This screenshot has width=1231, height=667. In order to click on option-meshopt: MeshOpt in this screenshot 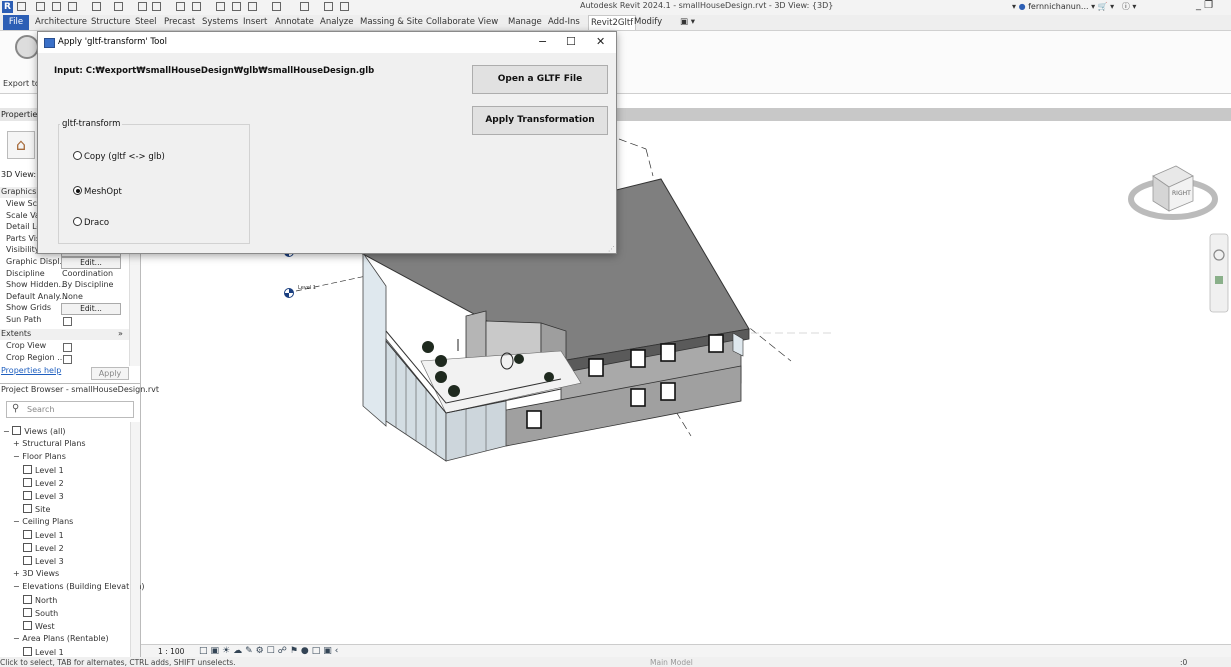, I will do `click(97, 191)`.